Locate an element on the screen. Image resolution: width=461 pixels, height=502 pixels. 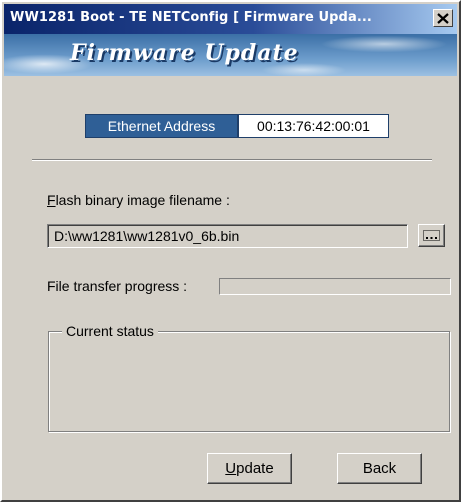
flash-filename-field: D:\ww1281\ww1281v0_6b.bin is located at coordinates (227, 236).